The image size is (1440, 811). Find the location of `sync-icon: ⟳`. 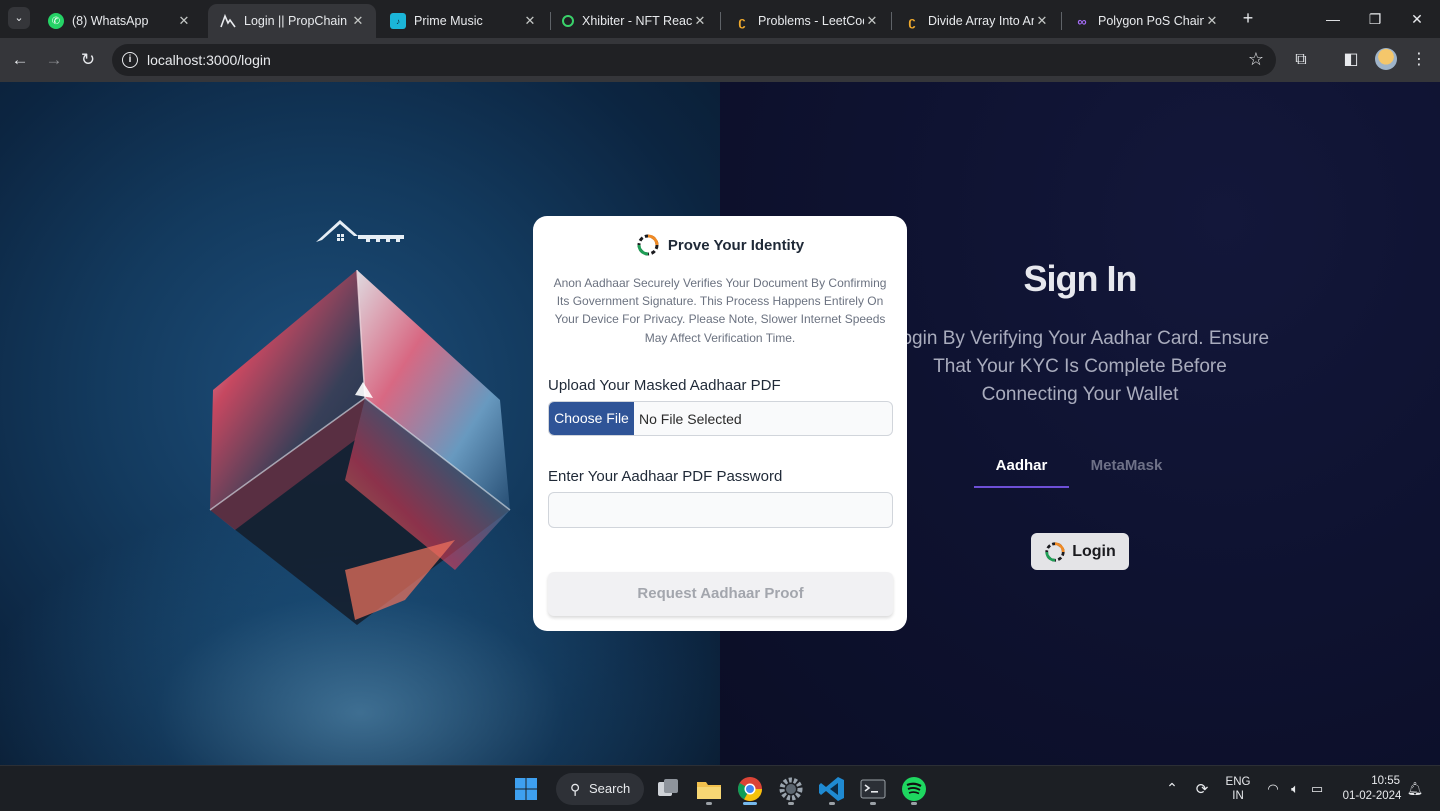

sync-icon: ⟳ is located at coordinates (1202, 788).